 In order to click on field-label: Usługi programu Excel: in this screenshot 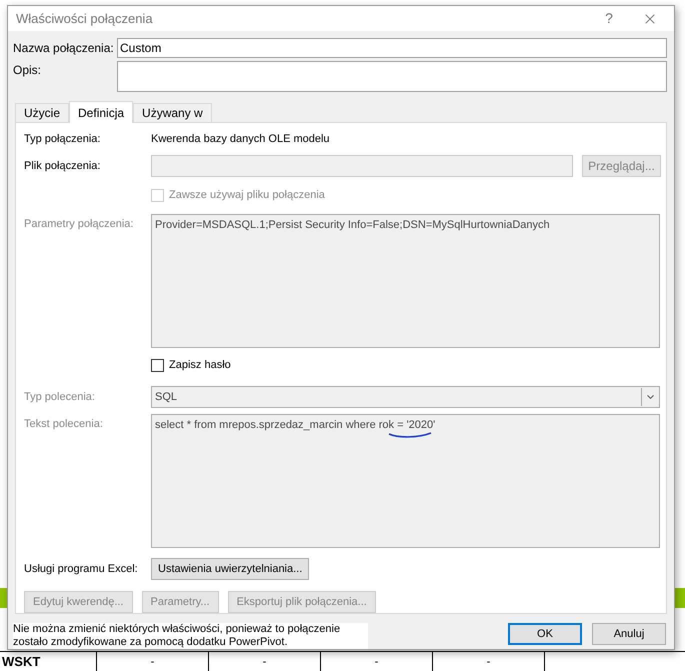, I will do `click(81, 568)`.